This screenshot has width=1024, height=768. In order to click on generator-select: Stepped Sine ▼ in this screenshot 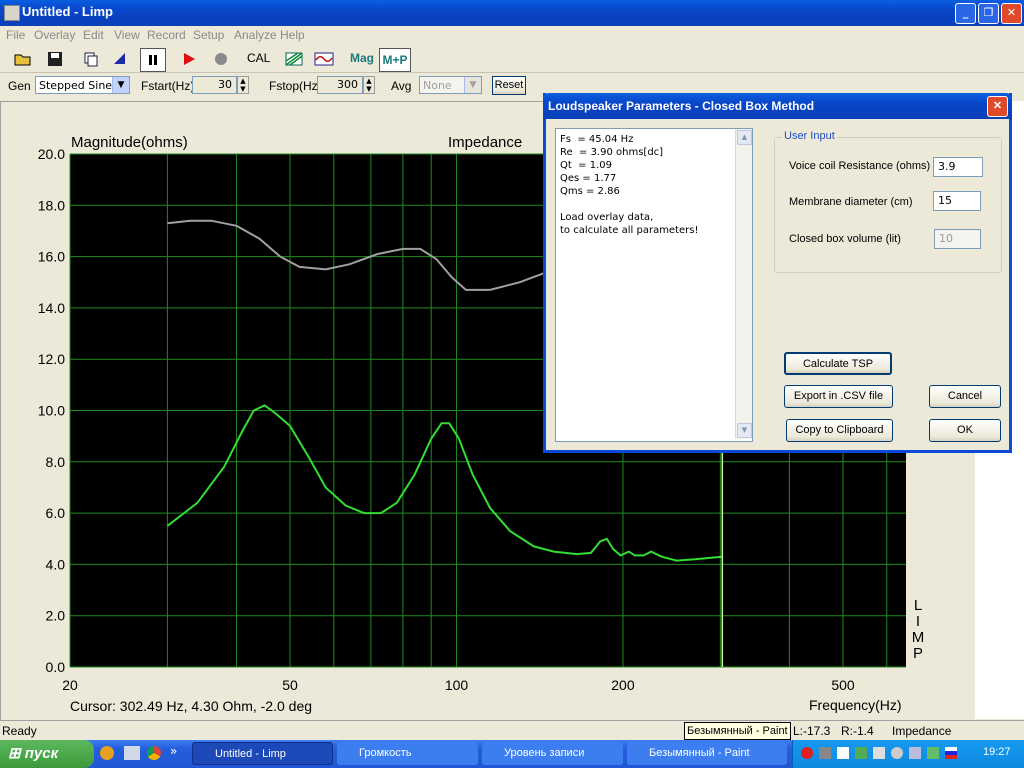, I will do `click(82, 85)`.